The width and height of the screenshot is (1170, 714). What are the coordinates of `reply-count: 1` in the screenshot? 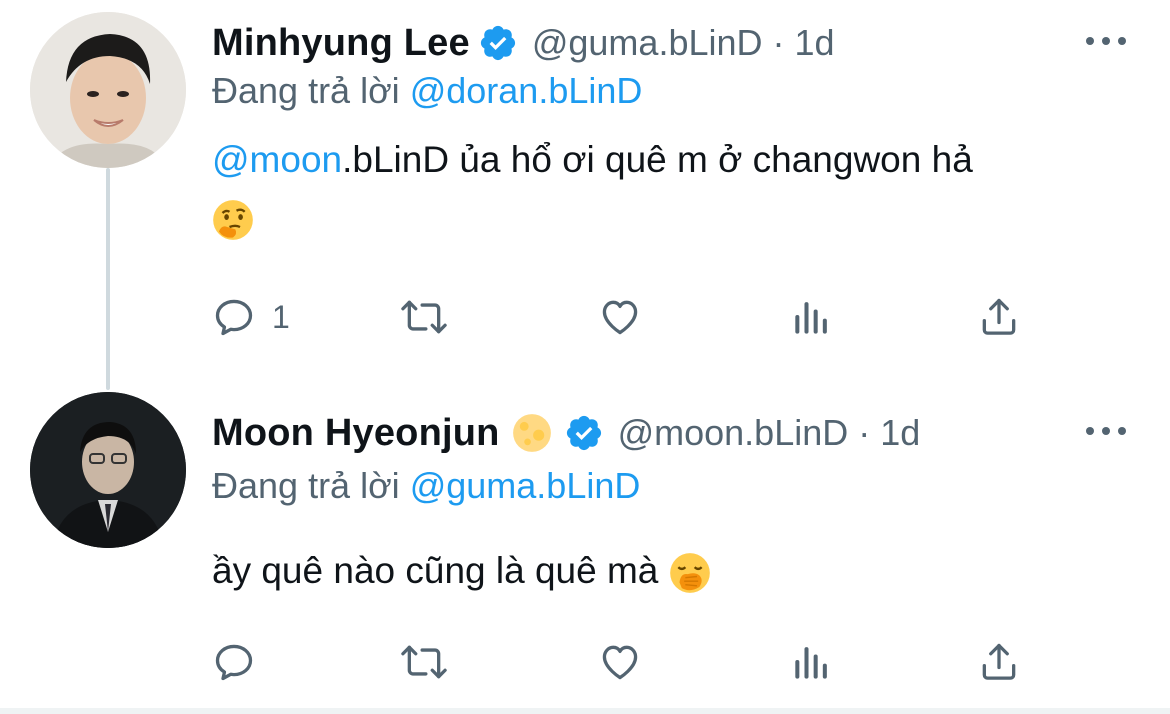 It's located at (281, 316).